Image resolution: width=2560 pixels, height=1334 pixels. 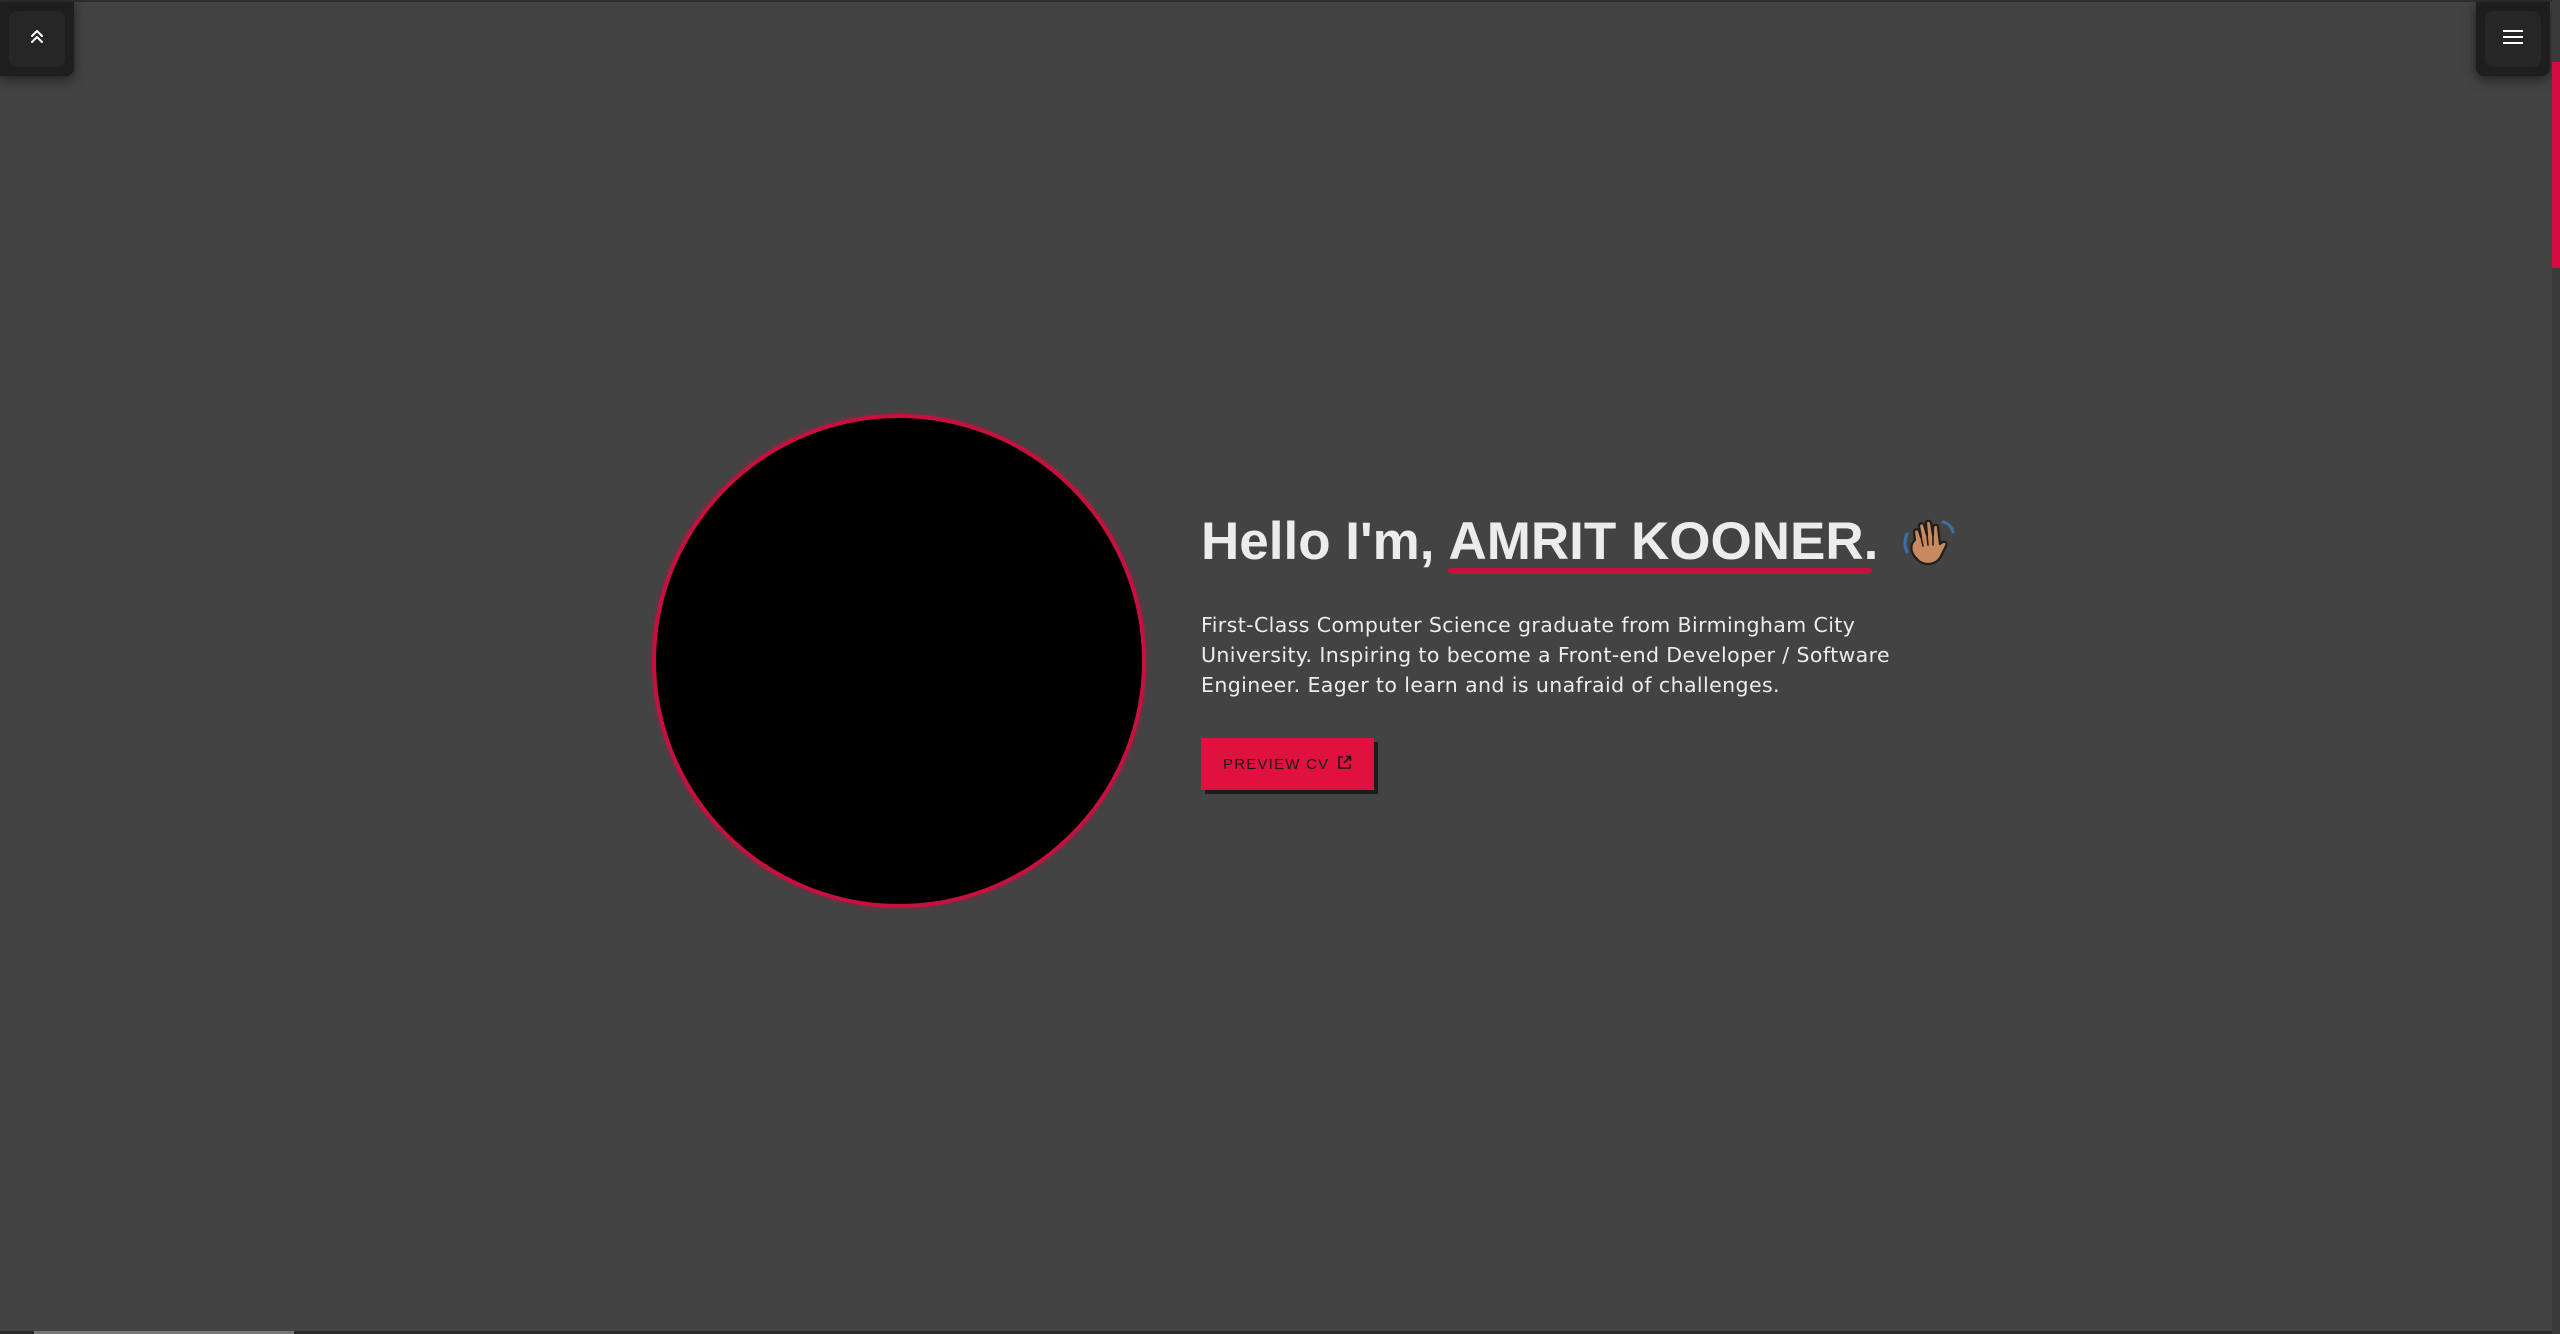 What do you see at coordinates (2556, 667) in the screenshot?
I see `vertical-scrollbar` at bounding box center [2556, 667].